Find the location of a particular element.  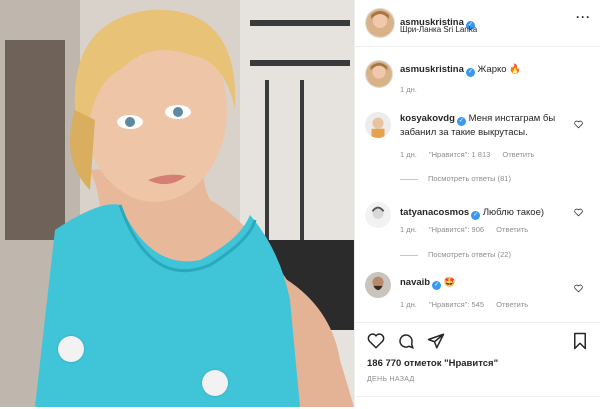

commenter-username: kosyakovdg is located at coordinates (427, 118).